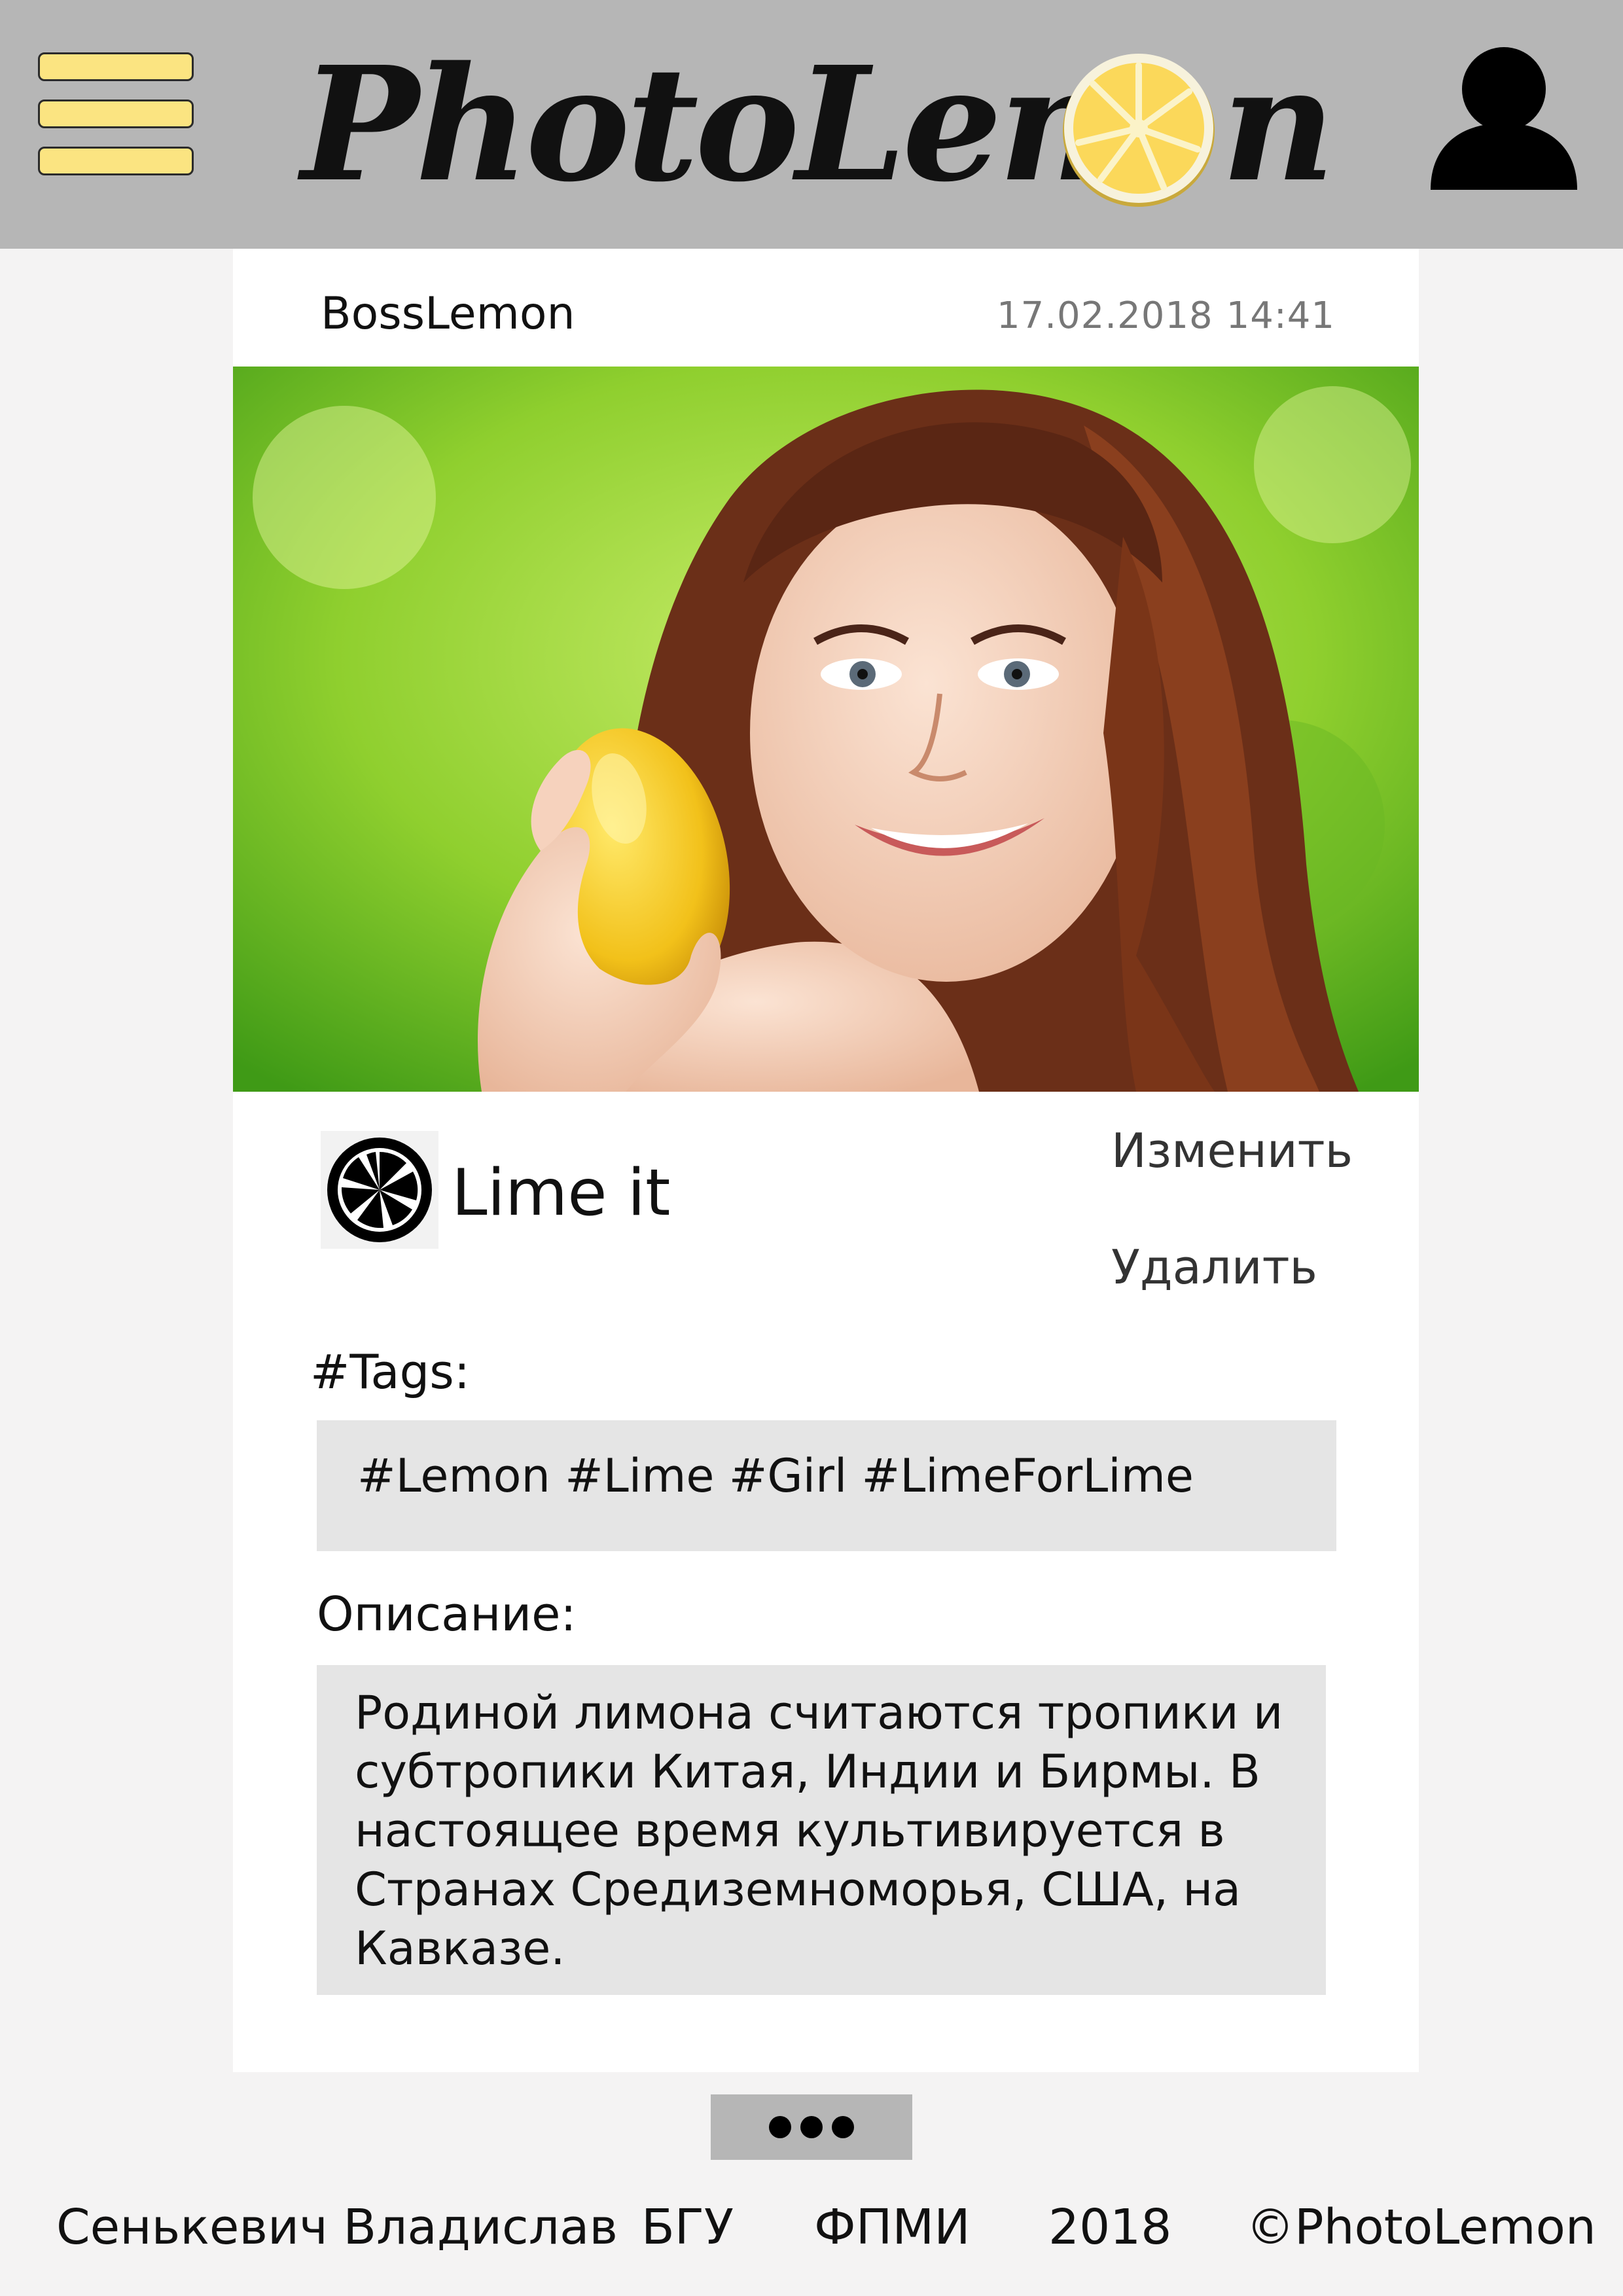  Describe the element at coordinates (460, 1948) in the screenshot. I see `description-line: Кавказе.` at that location.